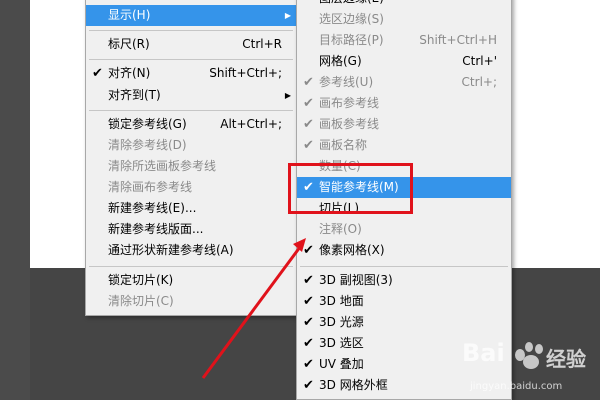  I want to click on watermark-url: jingyan.baidu.com, so click(516, 386).